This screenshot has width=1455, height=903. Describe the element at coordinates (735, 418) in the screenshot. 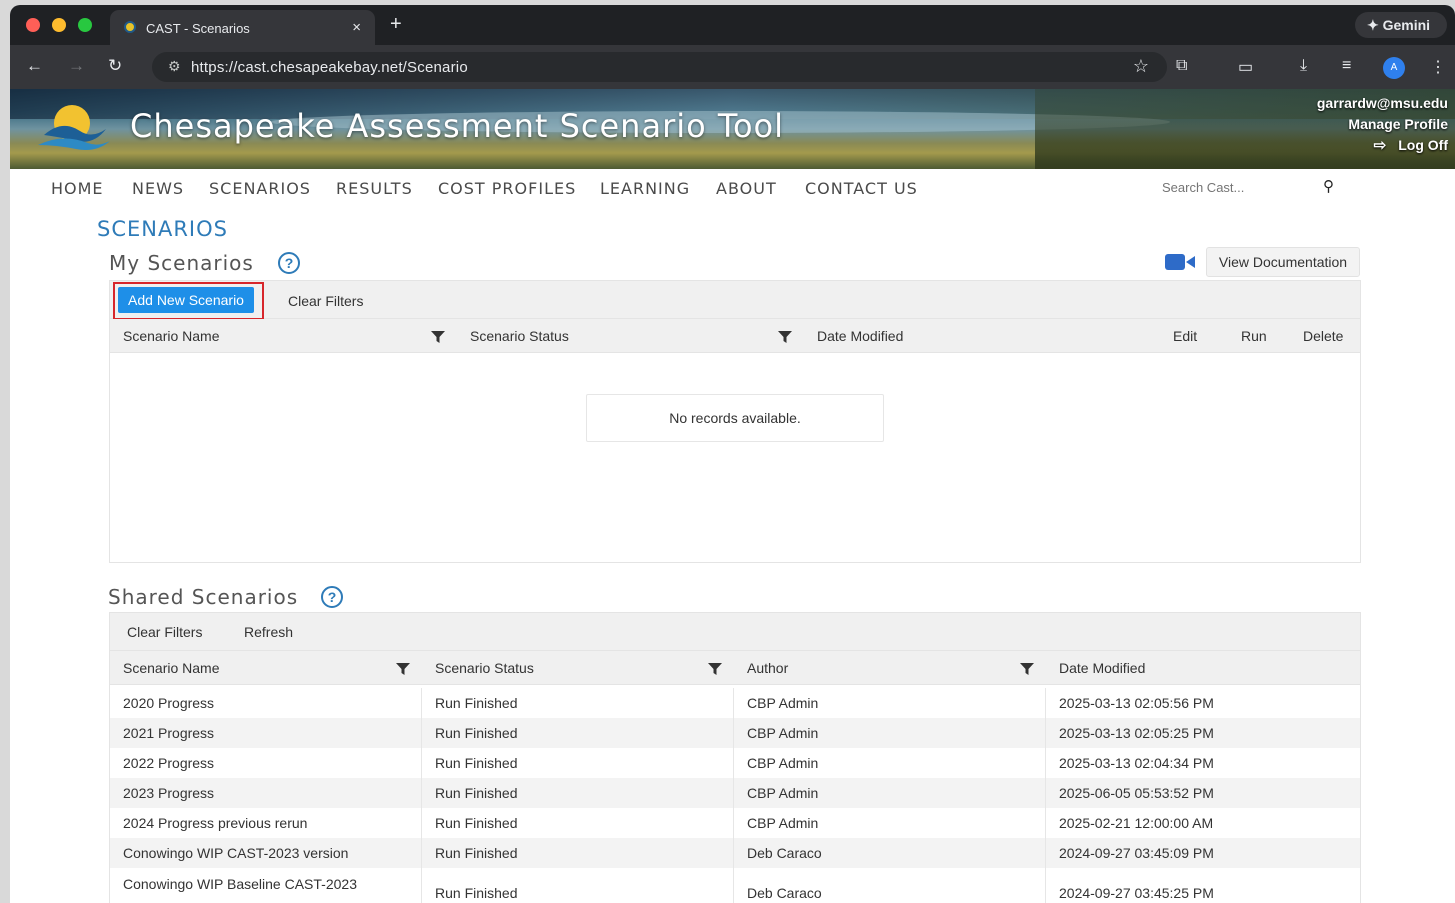

I see `no-records-message: No records available.` at that location.